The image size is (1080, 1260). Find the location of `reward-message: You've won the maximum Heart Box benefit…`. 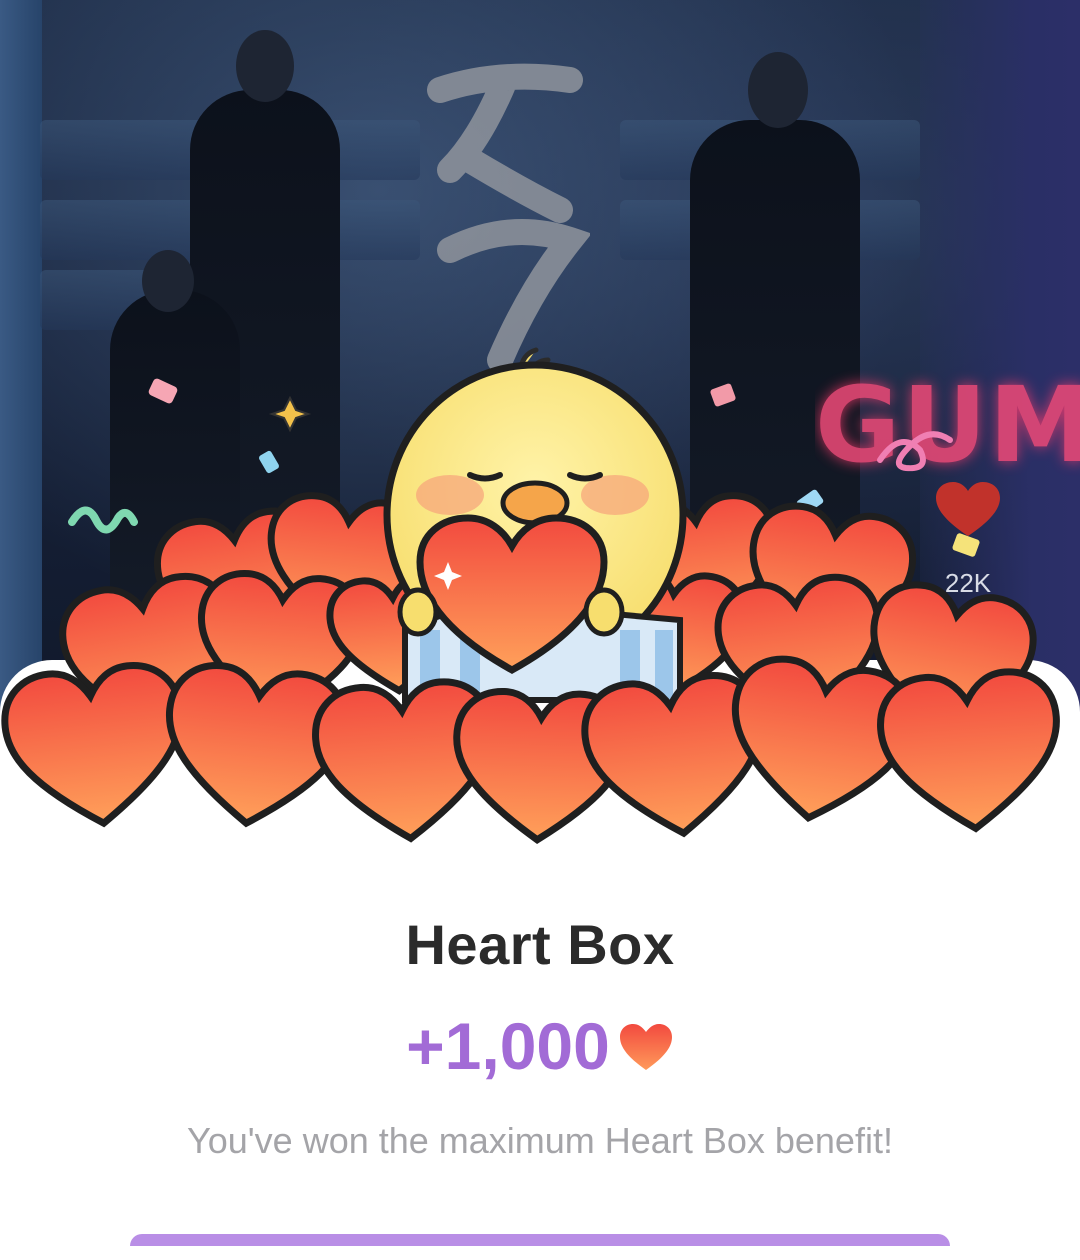

reward-message: You've won the maximum Heart Box benefit… is located at coordinates (540, 1140).